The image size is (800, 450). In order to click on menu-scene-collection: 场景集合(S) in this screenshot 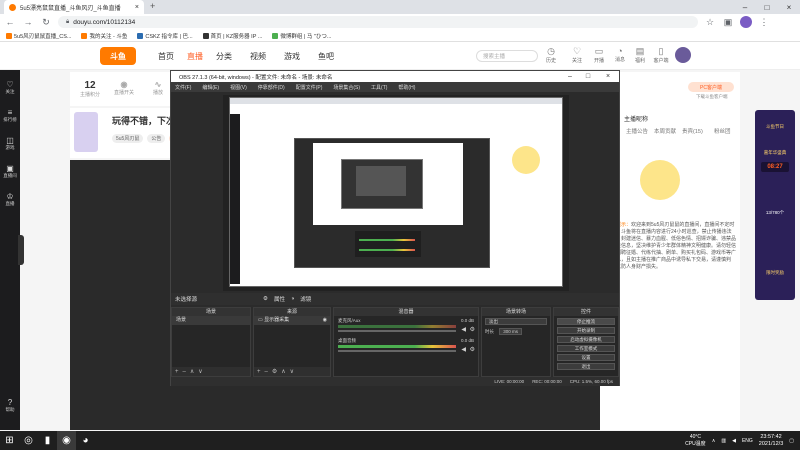, I will do `click(346, 87)`.